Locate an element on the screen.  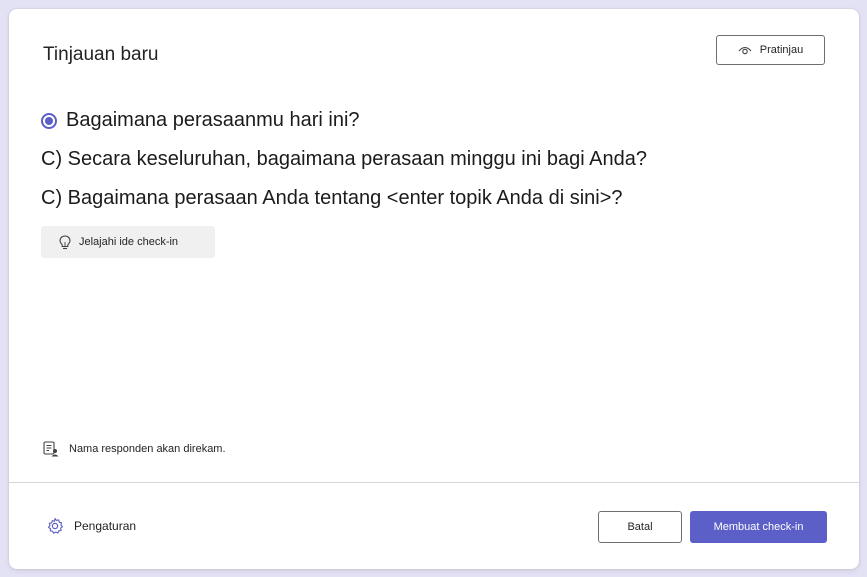
question-option-1: Bagaimana perasaanmu hari ini? is located at coordinates (200, 120).